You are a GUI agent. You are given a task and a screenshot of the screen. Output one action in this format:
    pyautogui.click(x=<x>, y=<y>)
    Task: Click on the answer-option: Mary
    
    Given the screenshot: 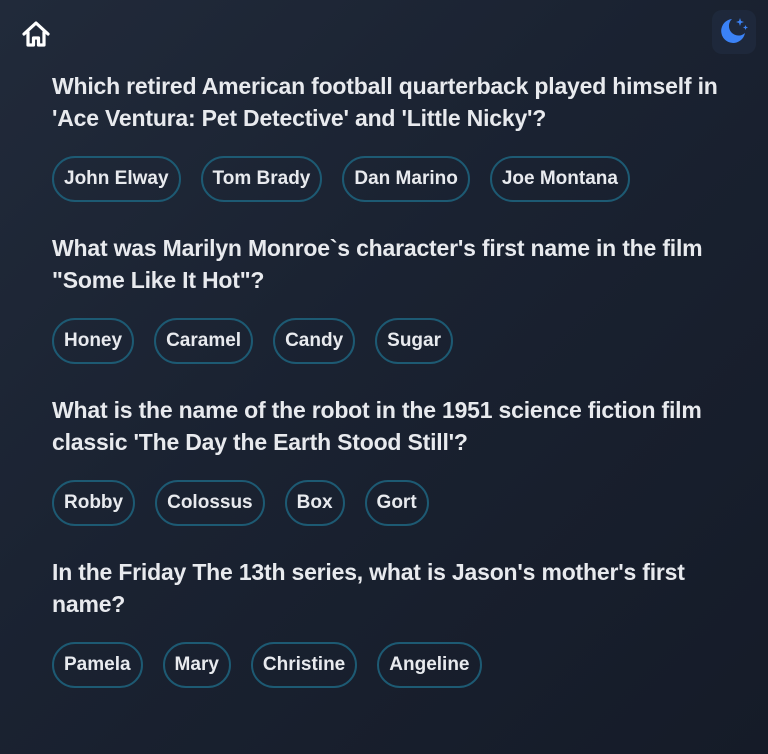 What is the action you would take?
    pyautogui.click(x=196, y=665)
    